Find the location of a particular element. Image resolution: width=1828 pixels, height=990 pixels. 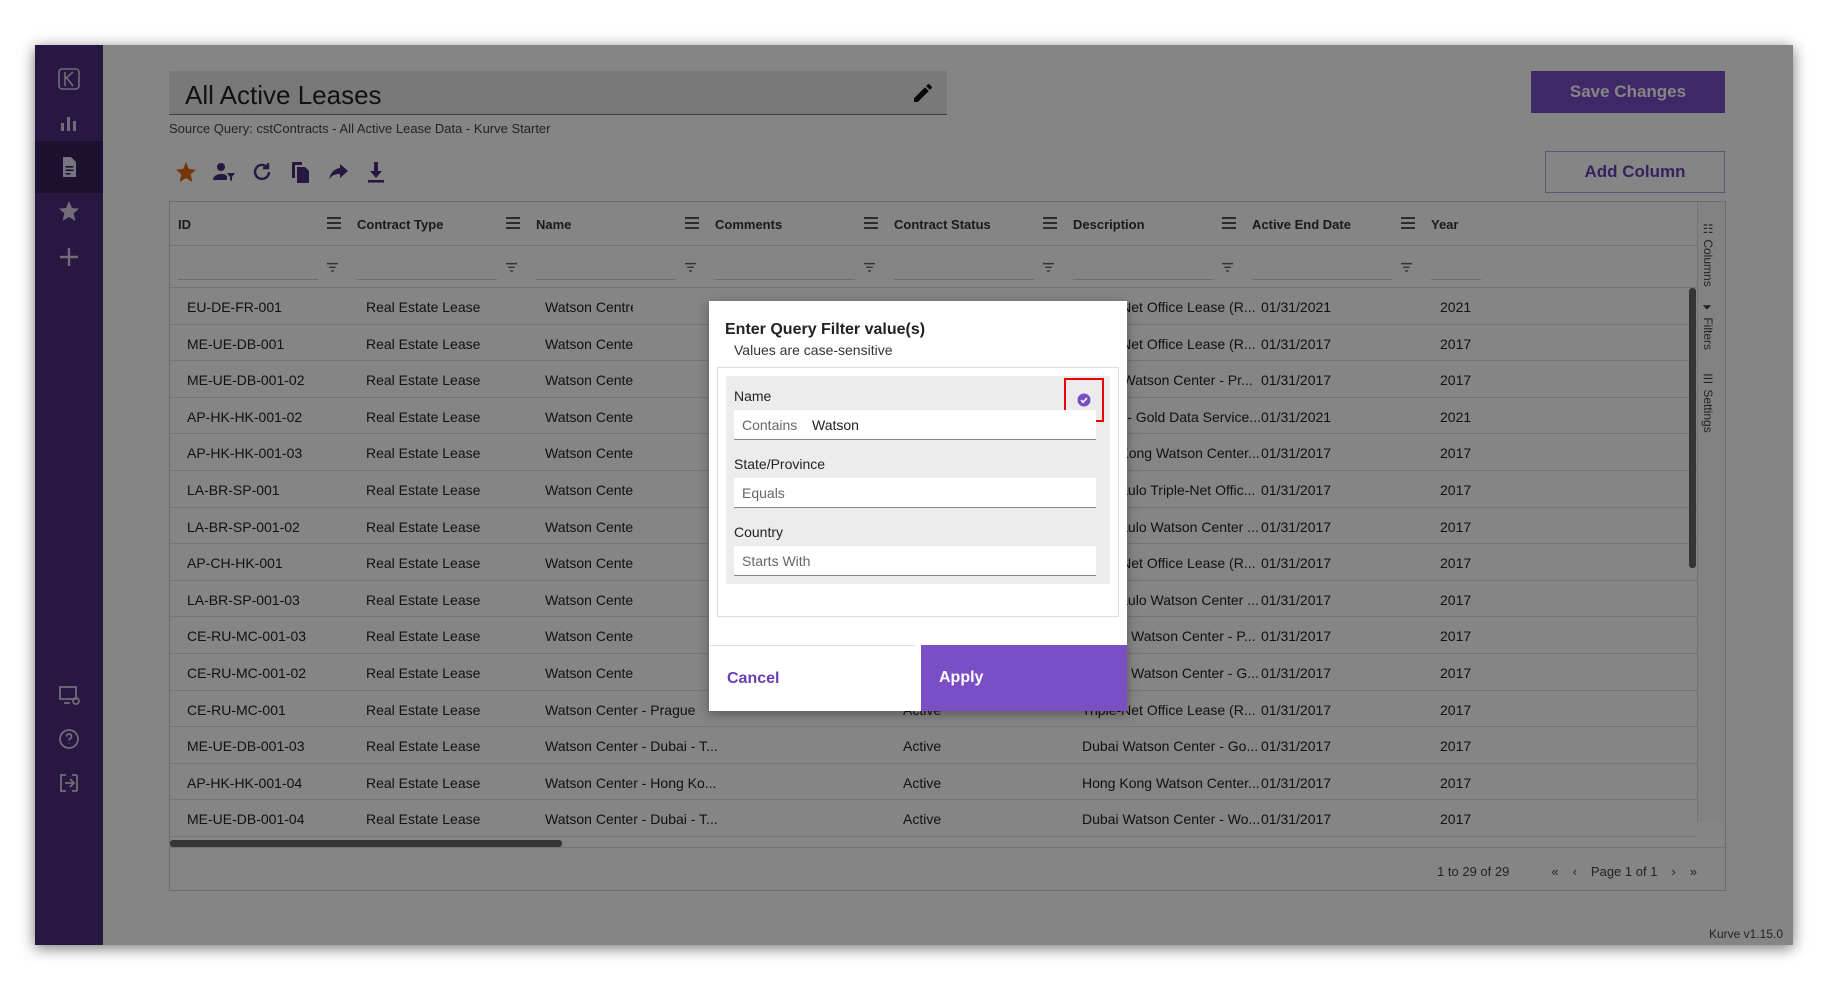

filter-group-country: Country Starts With is located at coordinates (918, 548).